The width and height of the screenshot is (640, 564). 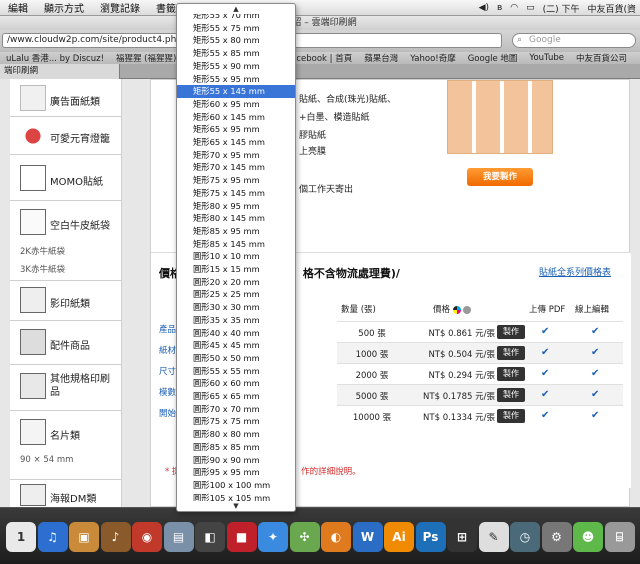 What do you see at coordinates (236, 193) in the screenshot?
I see `size-option: 矩形75 x 145 mm` at bounding box center [236, 193].